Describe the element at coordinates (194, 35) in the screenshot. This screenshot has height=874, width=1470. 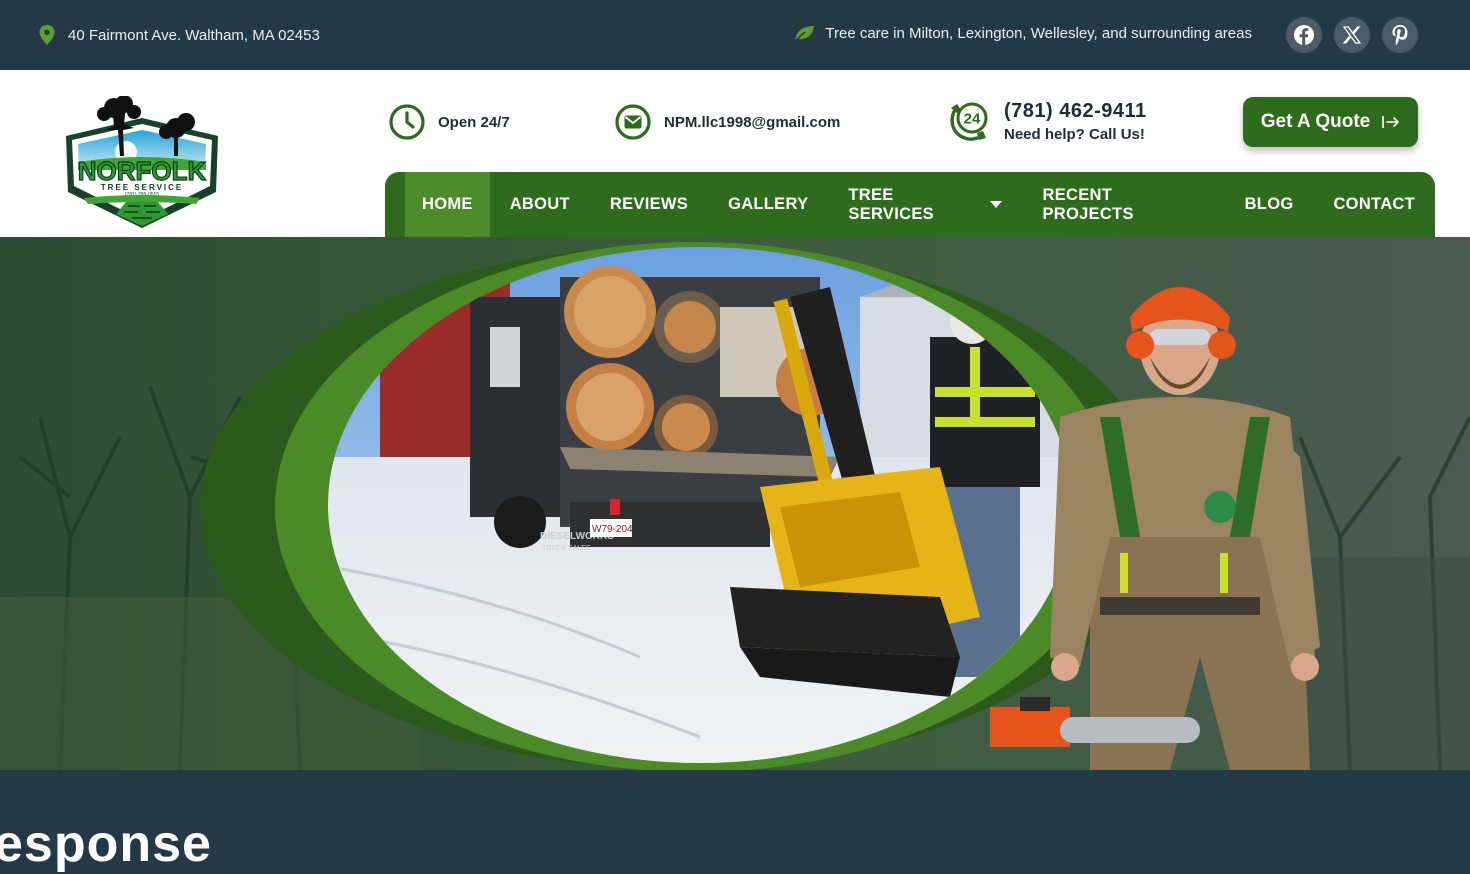
I see `address-text: 40 Fairmont Ave. Waltham, MA 02453` at that location.